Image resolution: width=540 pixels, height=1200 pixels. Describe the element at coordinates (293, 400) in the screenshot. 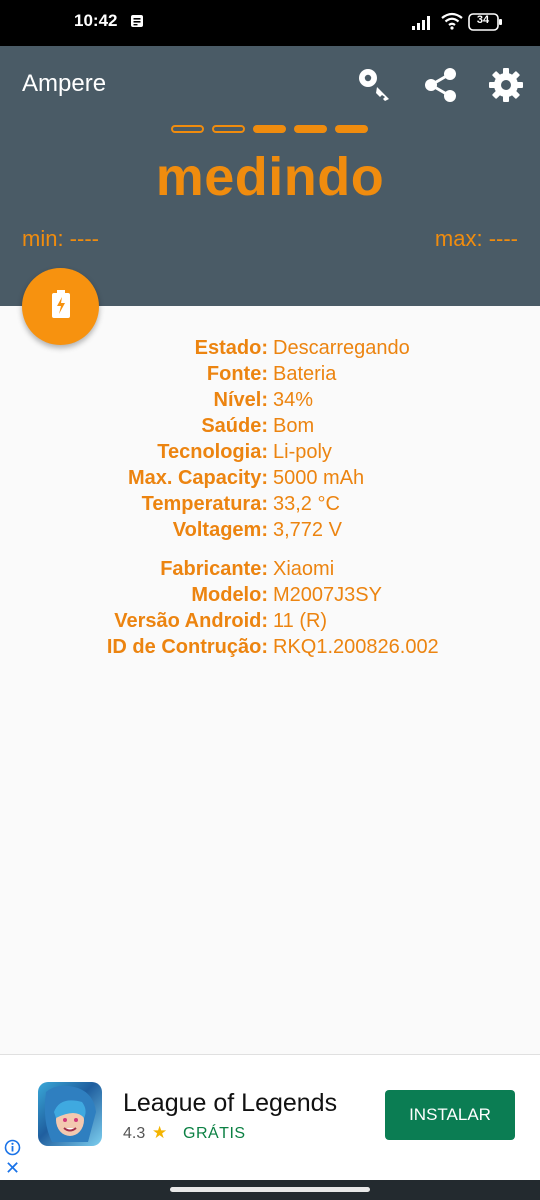

I see `info-value: 34%` at that location.